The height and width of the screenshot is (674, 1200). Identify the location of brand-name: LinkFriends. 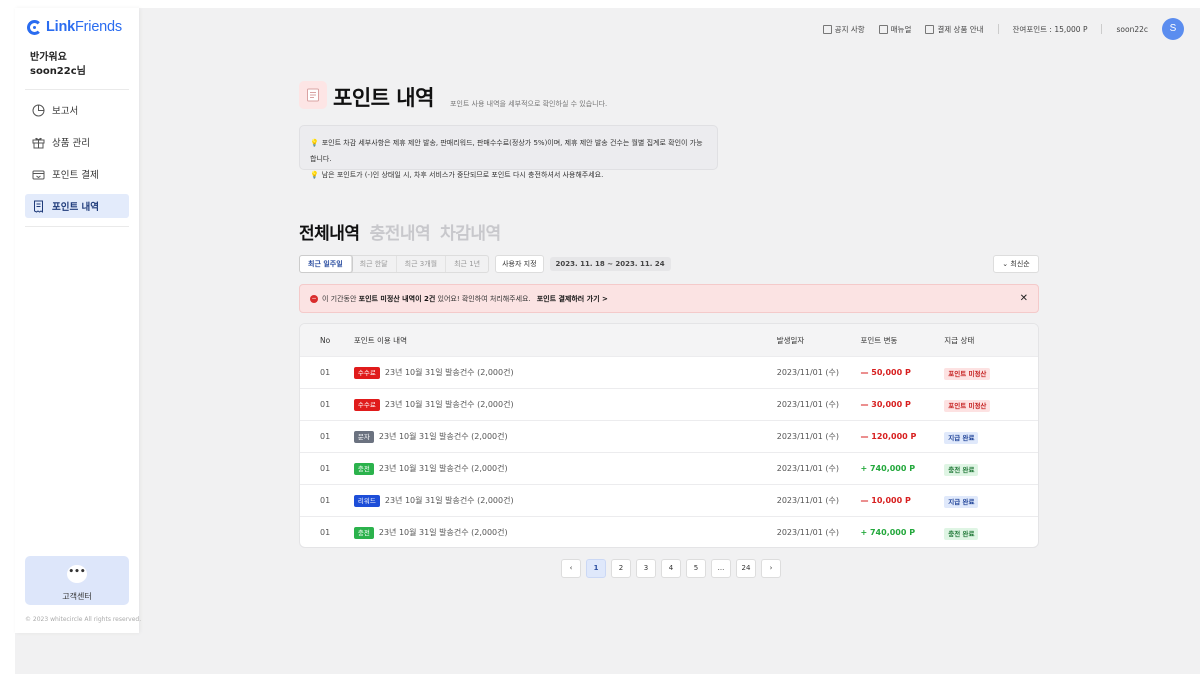
(84, 27).